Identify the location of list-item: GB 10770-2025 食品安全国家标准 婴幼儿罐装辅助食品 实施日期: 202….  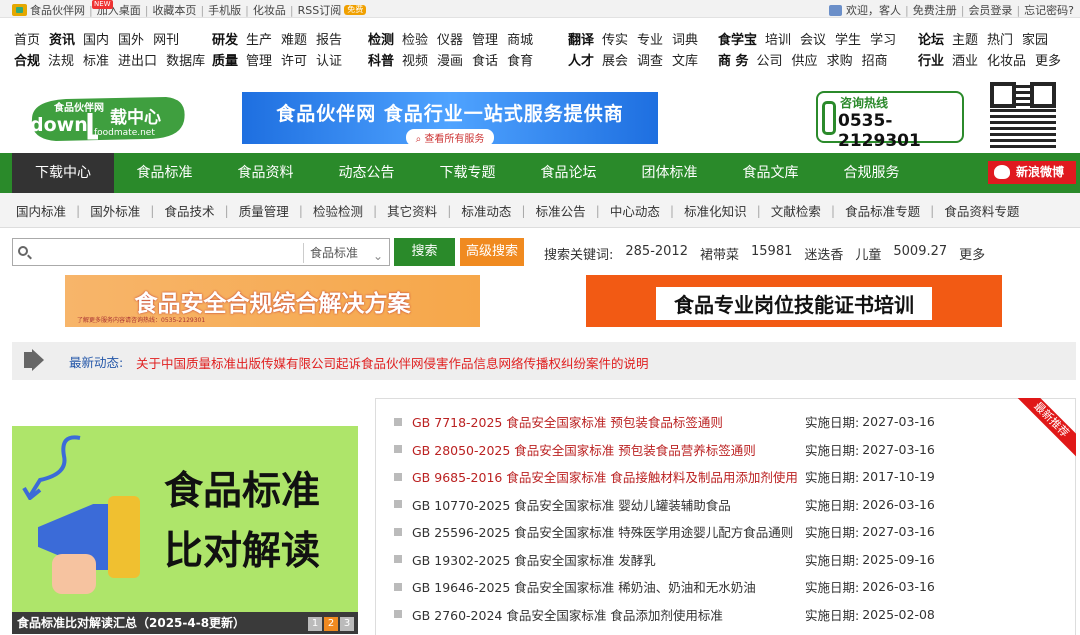
(664, 505).